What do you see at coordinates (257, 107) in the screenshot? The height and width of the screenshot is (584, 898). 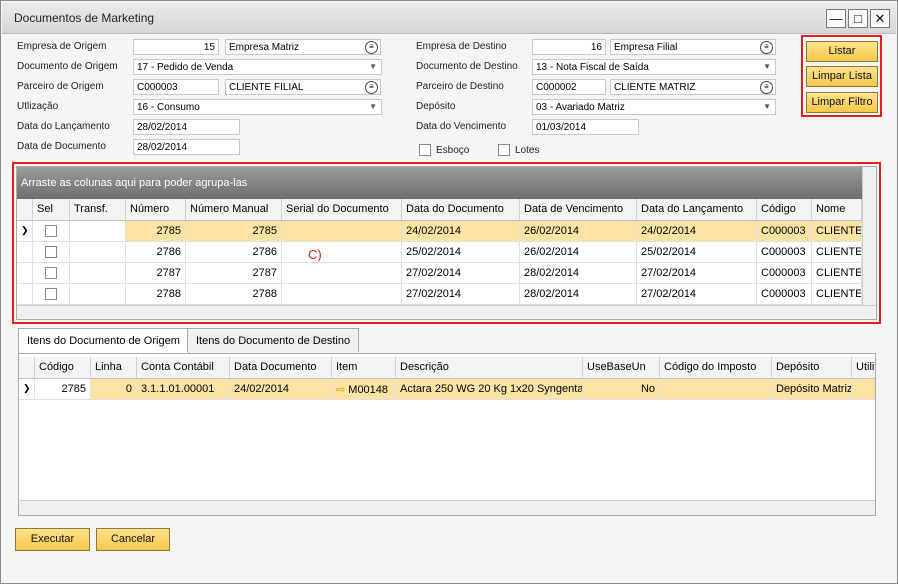 I see `utilizacao-select: 16 - Consumo ▼` at bounding box center [257, 107].